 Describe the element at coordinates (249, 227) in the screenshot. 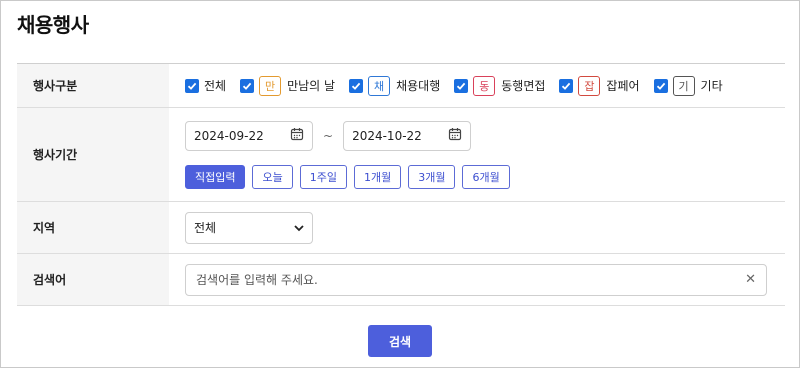

I see `region-select: 전체` at that location.